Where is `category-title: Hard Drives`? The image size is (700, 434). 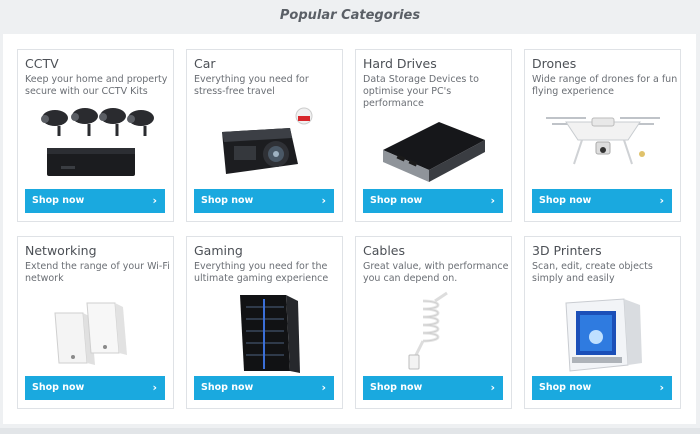
category-title: Hard Drives is located at coordinates (400, 63).